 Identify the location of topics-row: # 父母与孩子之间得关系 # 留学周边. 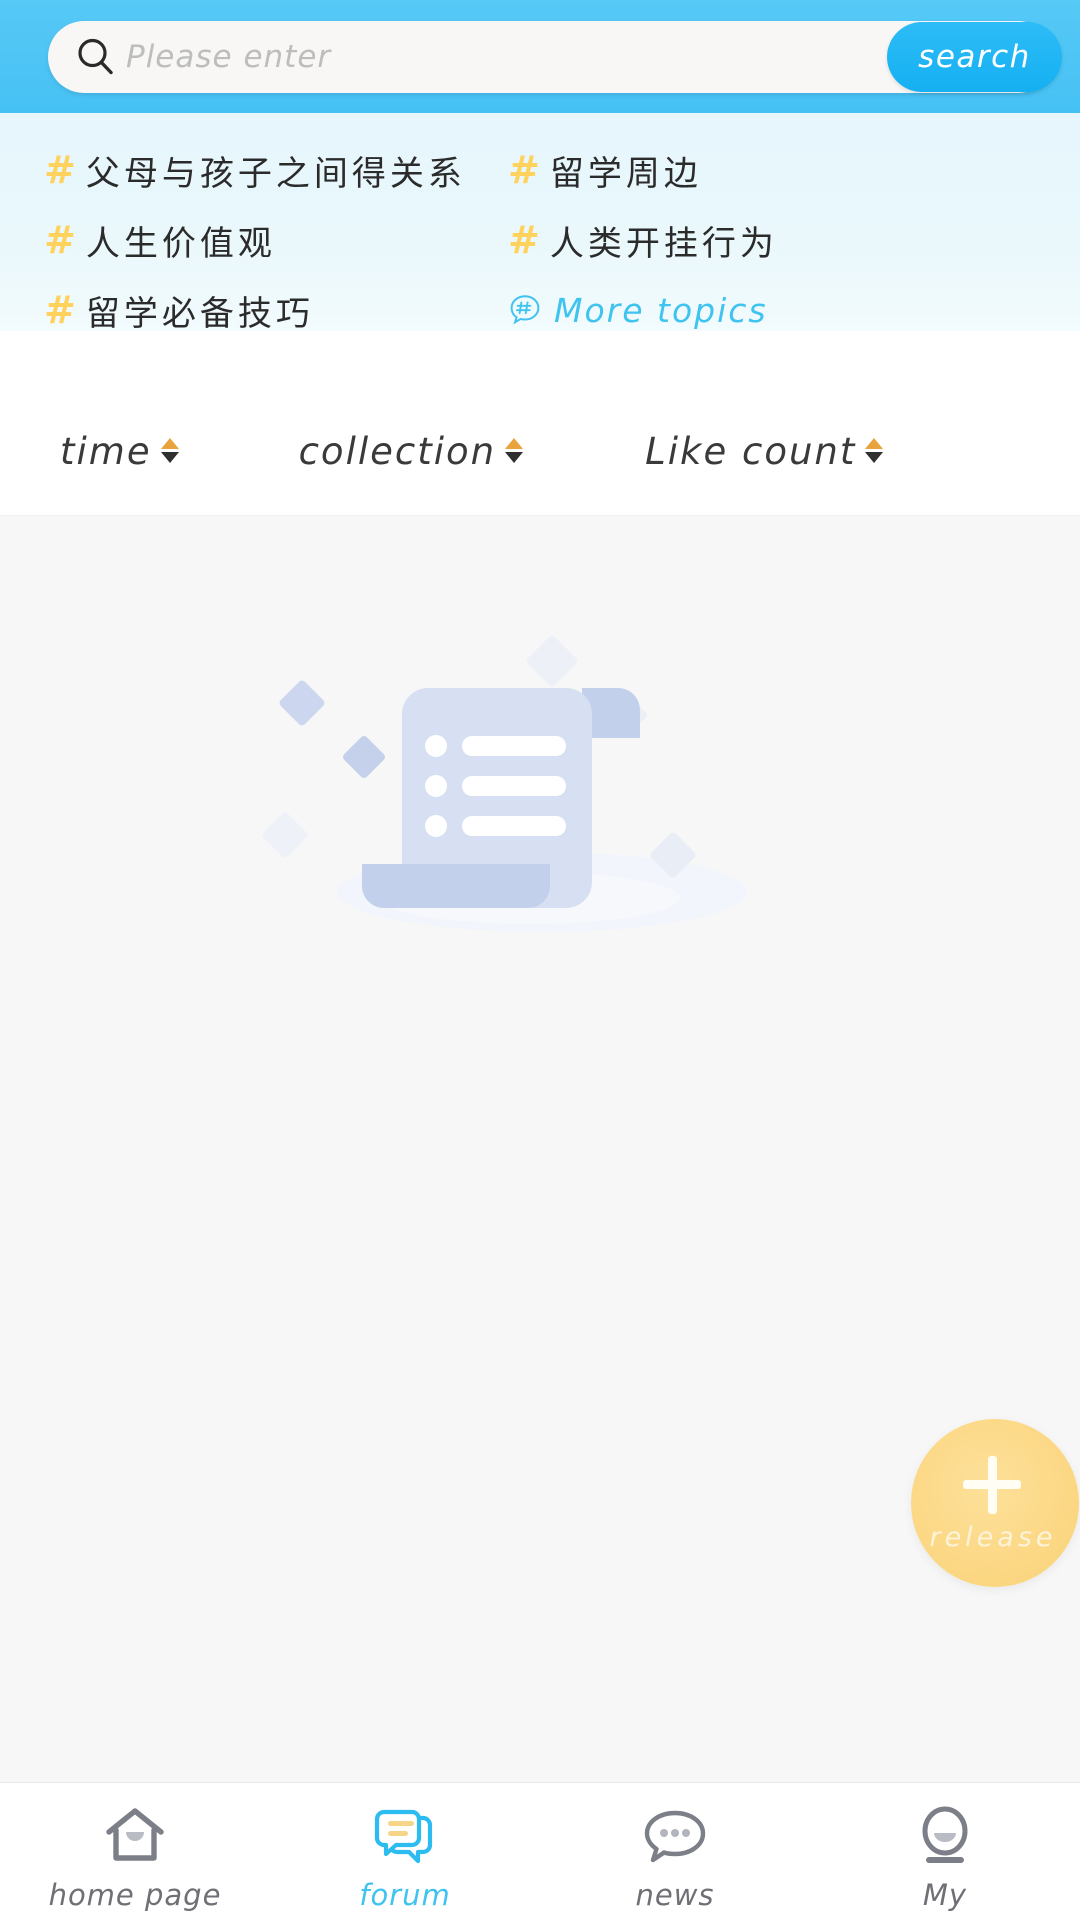
(540, 170).